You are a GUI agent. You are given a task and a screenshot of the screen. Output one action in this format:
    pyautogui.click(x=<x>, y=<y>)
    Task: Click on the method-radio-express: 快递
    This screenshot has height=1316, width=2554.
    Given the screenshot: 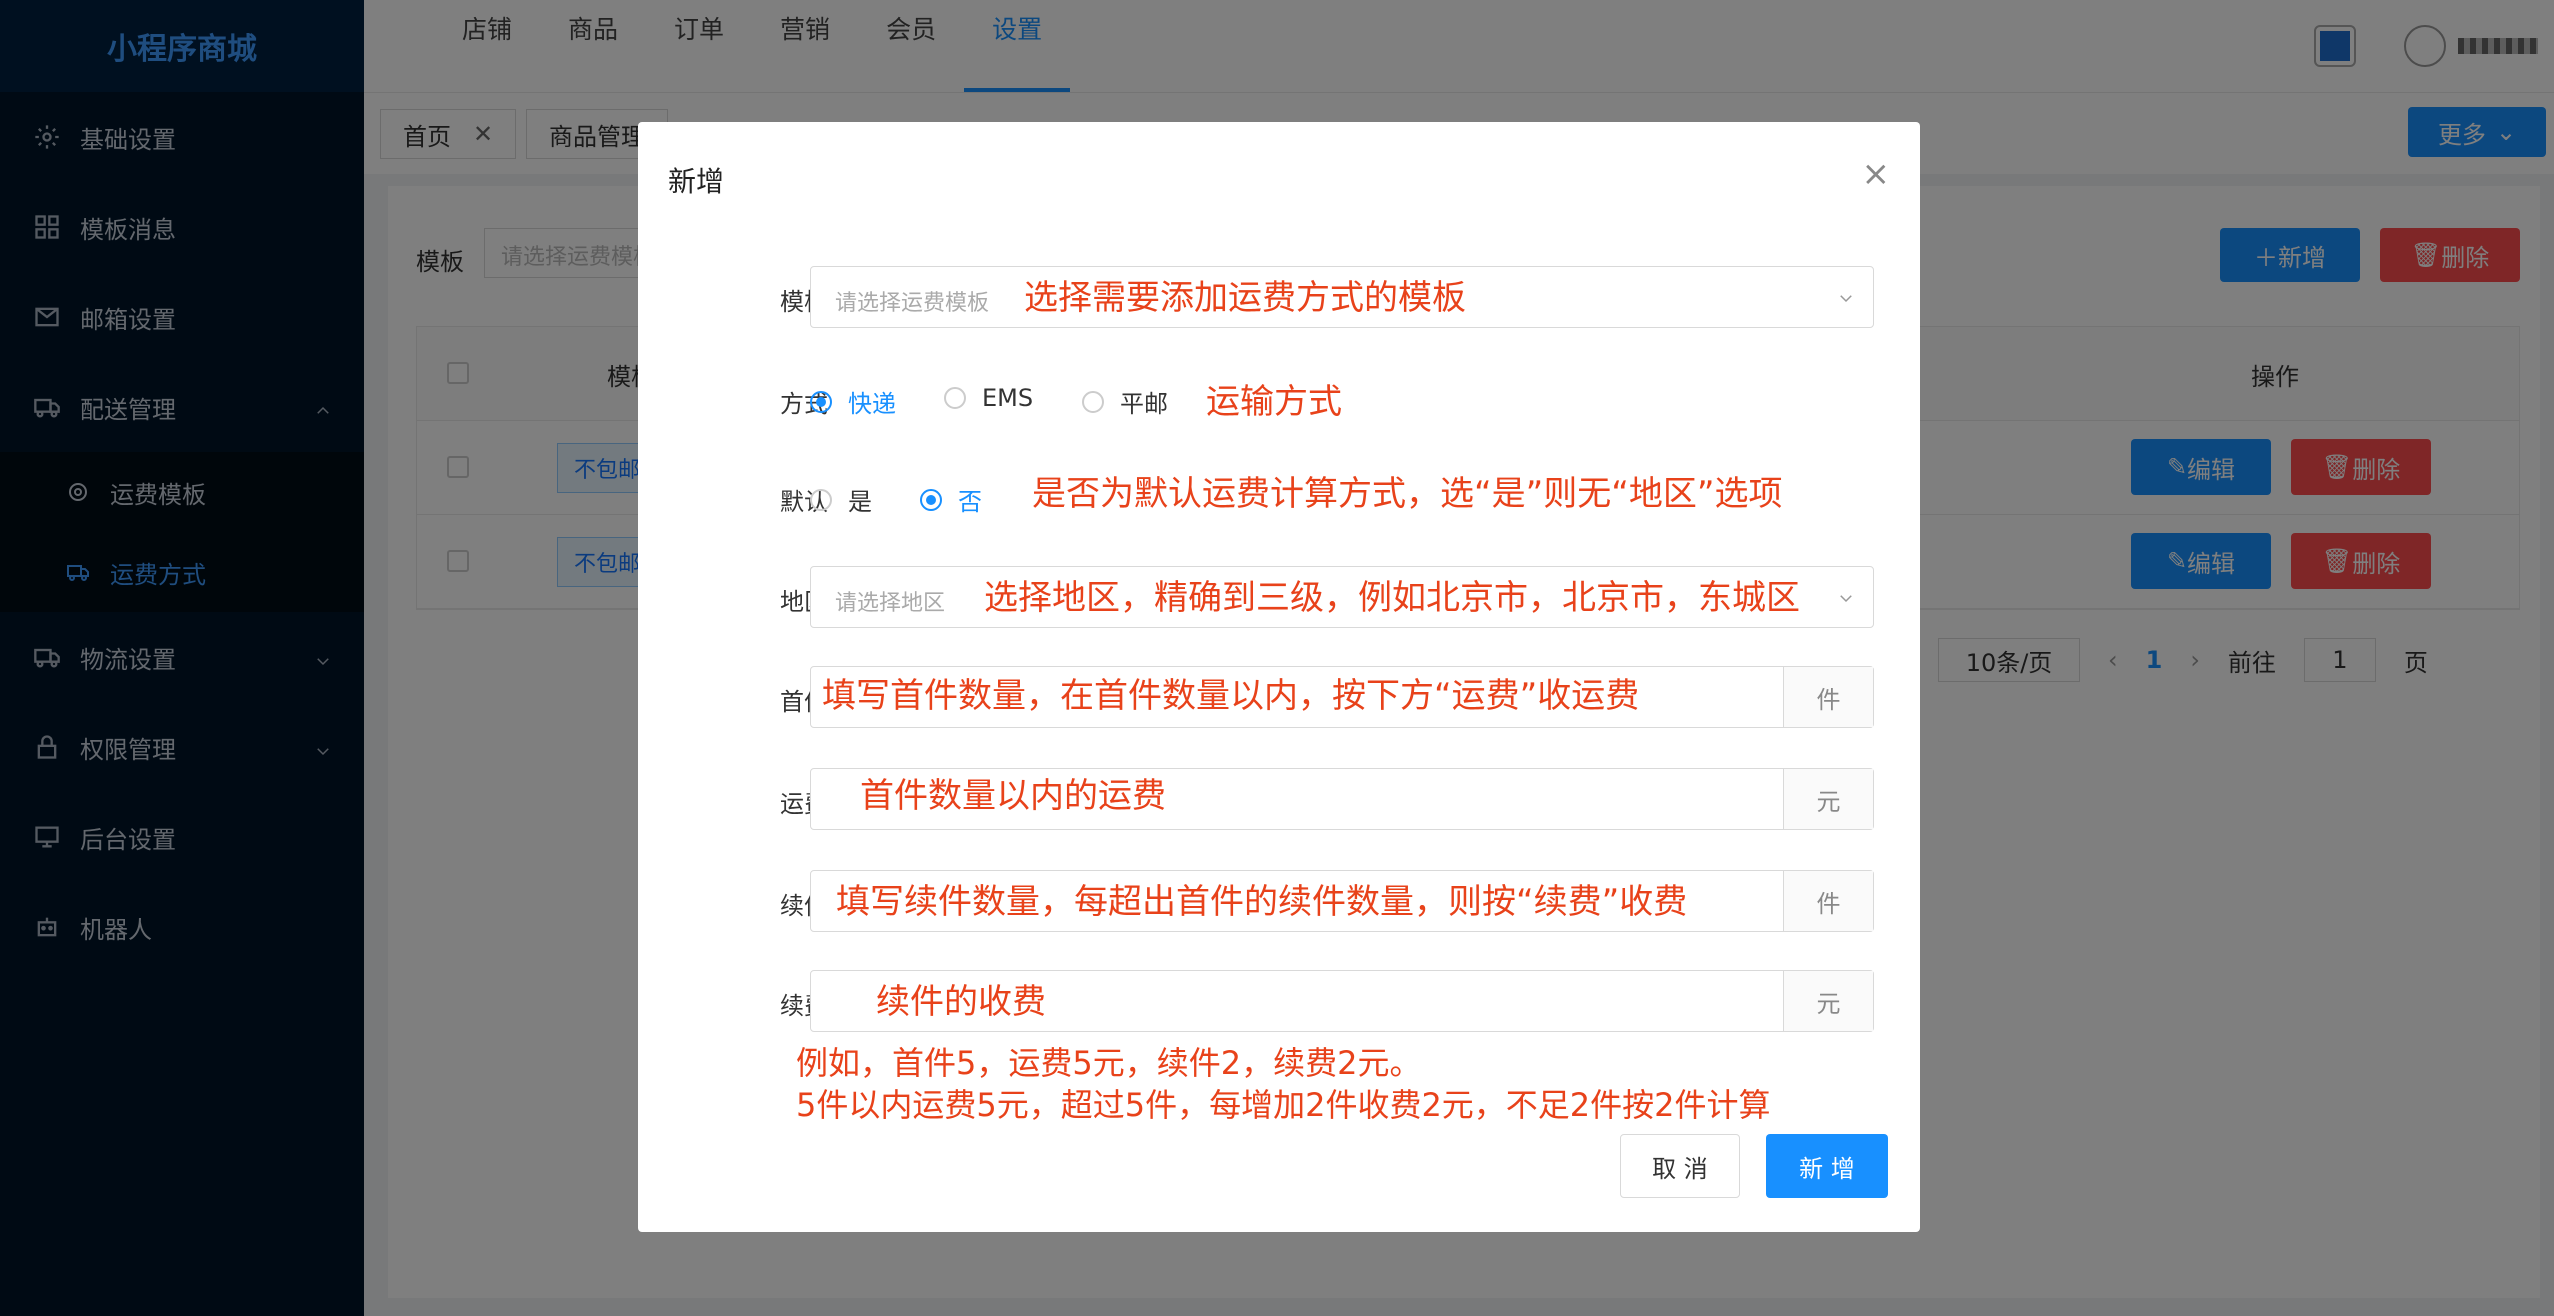 What is the action you would take?
    pyautogui.click(x=853, y=401)
    